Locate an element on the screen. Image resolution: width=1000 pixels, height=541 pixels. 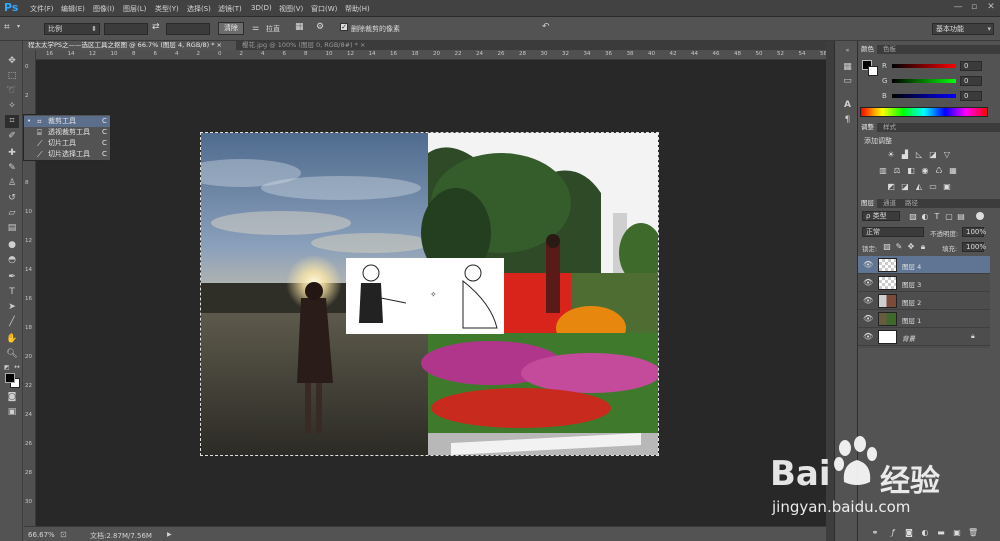
crop-handle-bottom-left is located at coordinates (203, 452).